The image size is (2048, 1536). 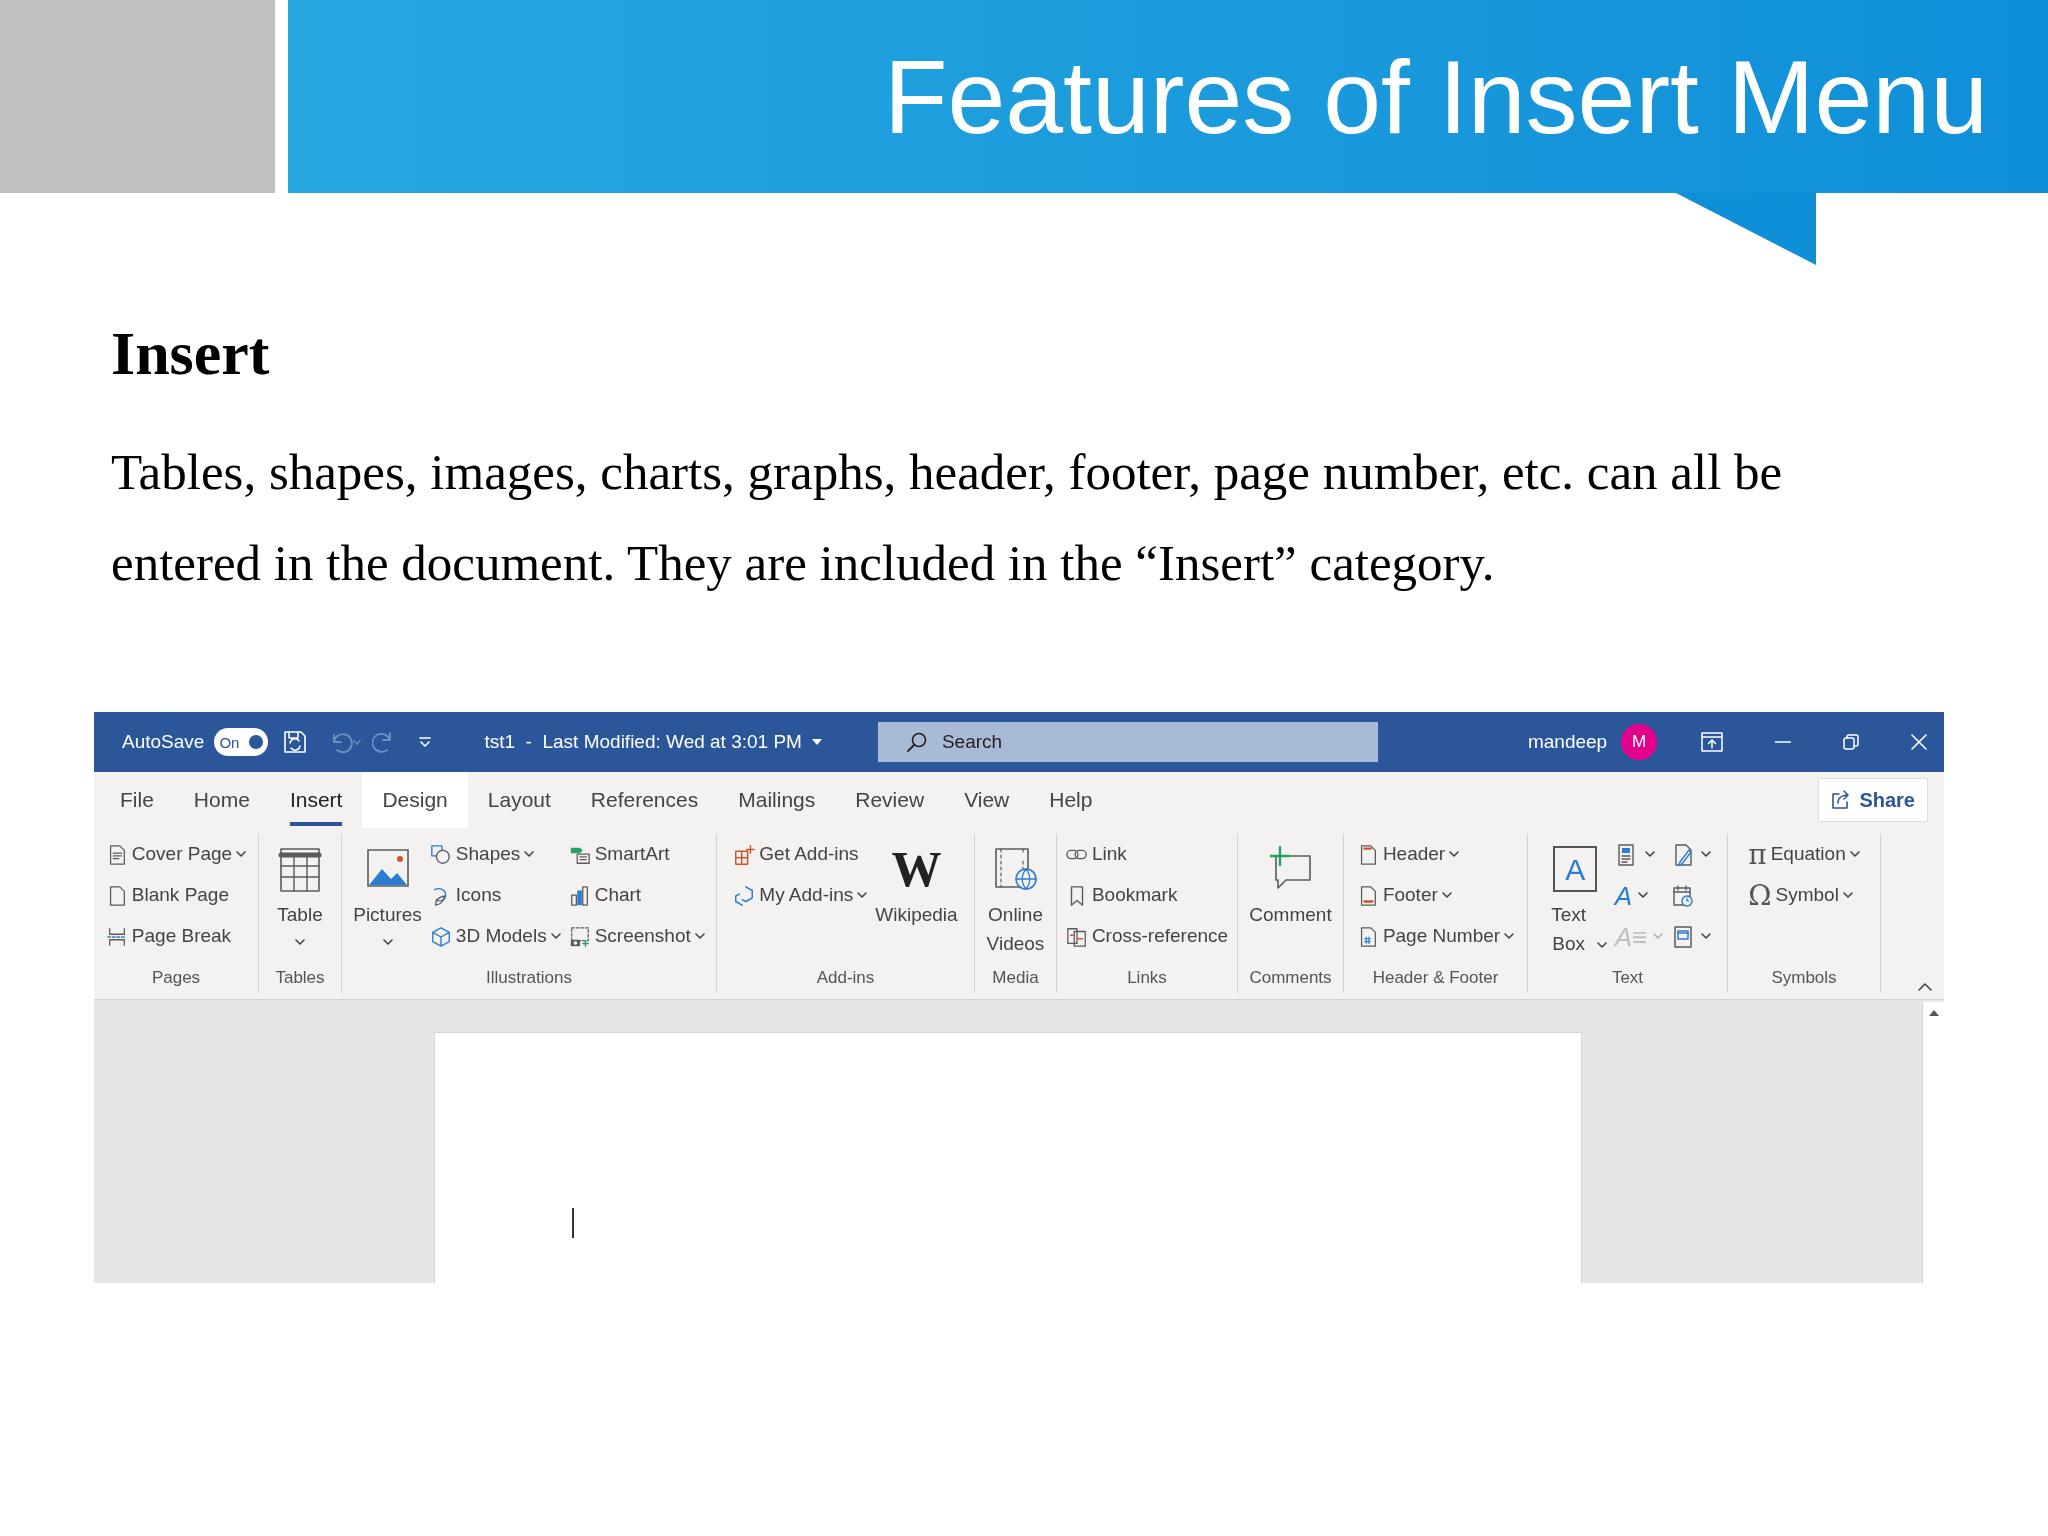 What do you see at coordinates (916, 899) in the screenshot?
I see `ribbon-large-button: W Wikipedia` at bounding box center [916, 899].